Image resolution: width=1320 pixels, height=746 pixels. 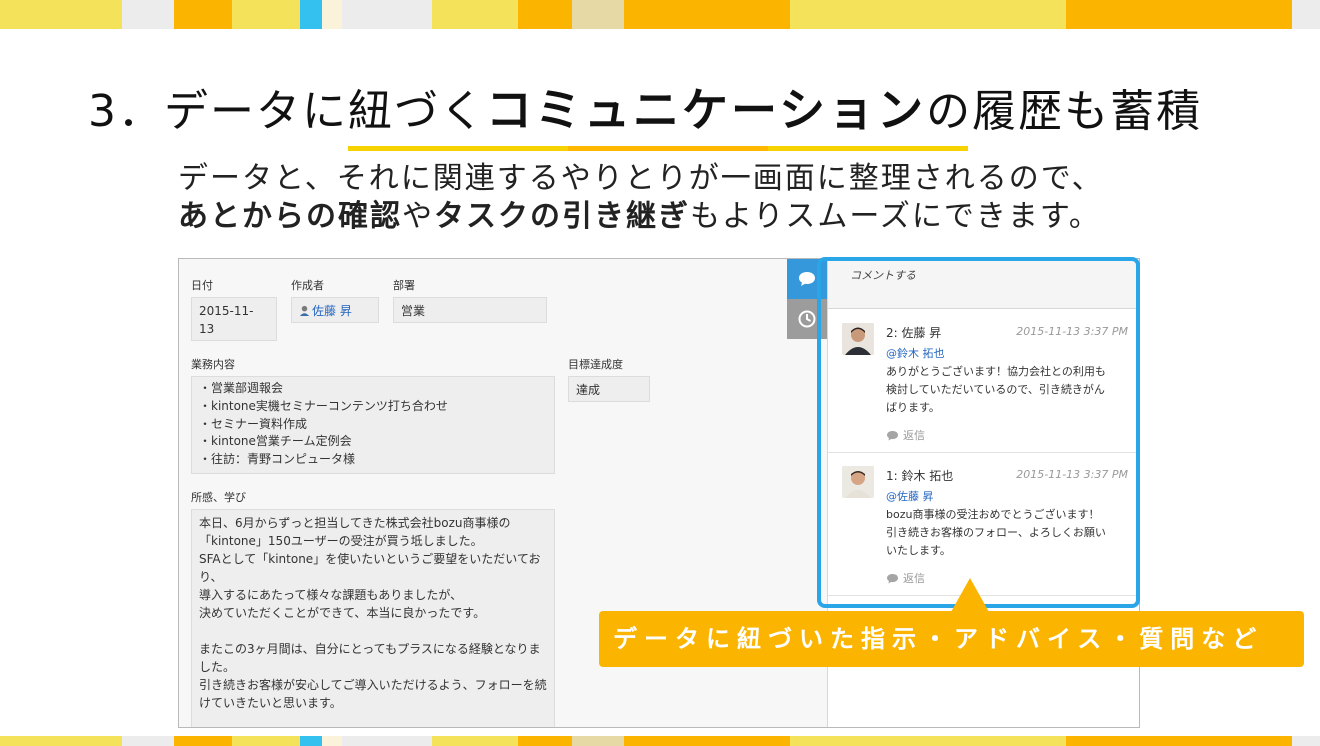 I want to click on goal-label: 目標達成度, so click(x=595, y=364).